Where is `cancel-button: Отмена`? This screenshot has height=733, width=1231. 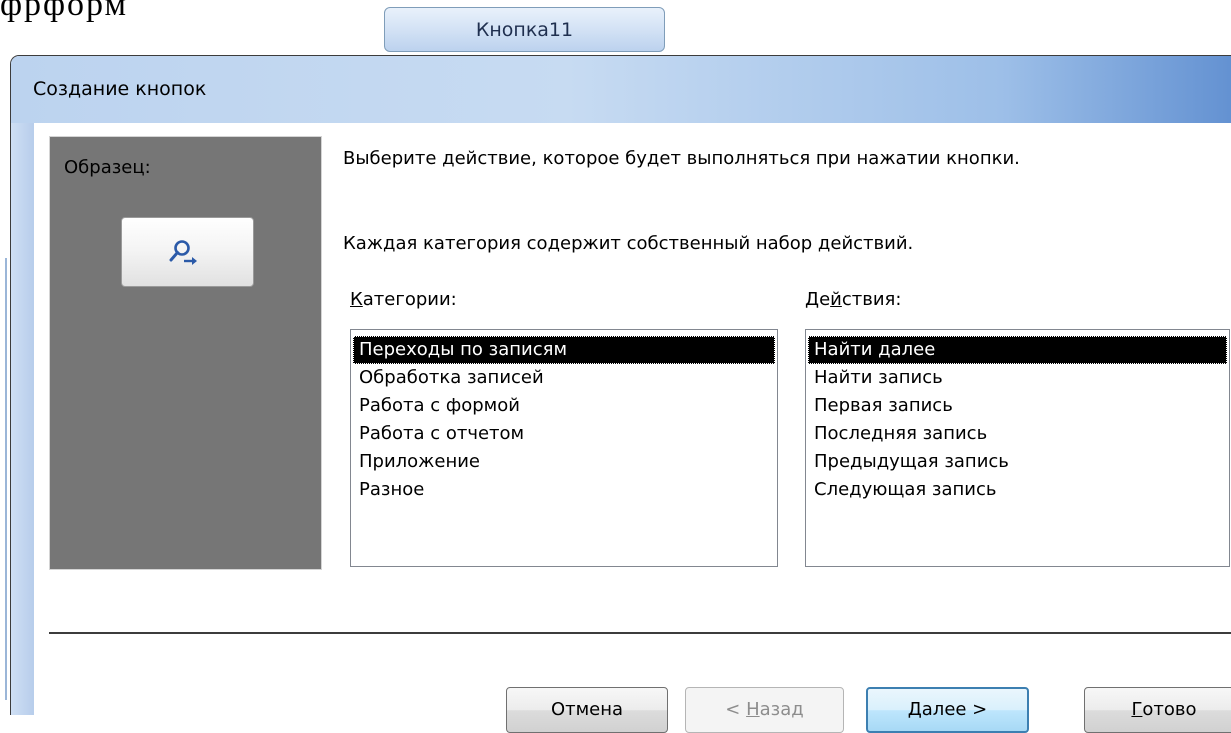 cancel-button: Отмена is located at coordinates (587, 710).